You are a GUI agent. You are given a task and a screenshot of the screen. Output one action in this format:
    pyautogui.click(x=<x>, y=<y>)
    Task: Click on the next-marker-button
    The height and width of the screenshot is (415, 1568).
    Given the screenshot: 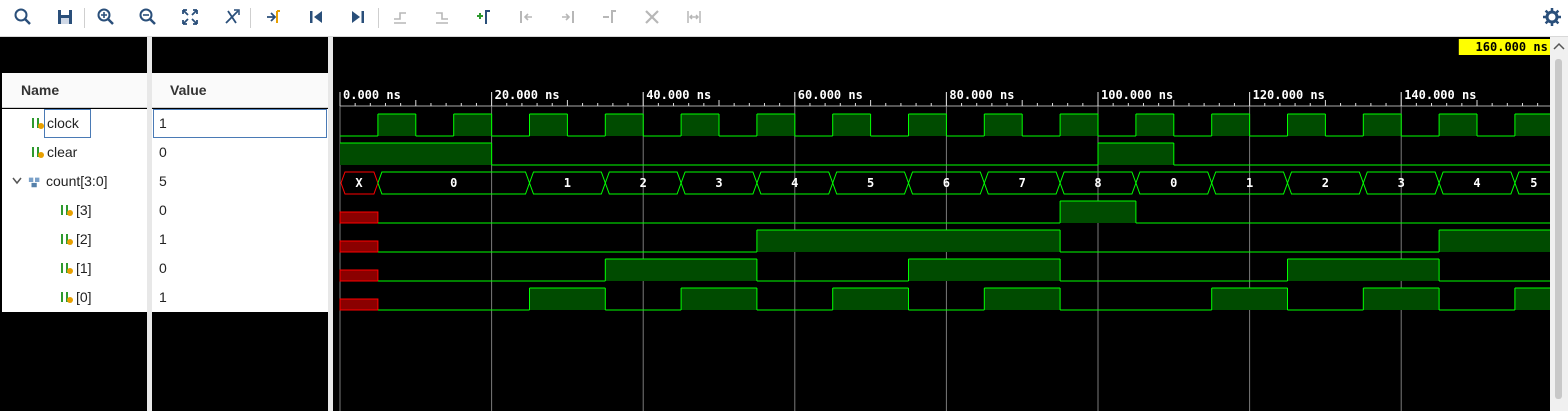 What is the action you would take?
    pyautogui.click(x=568, y=17)
    